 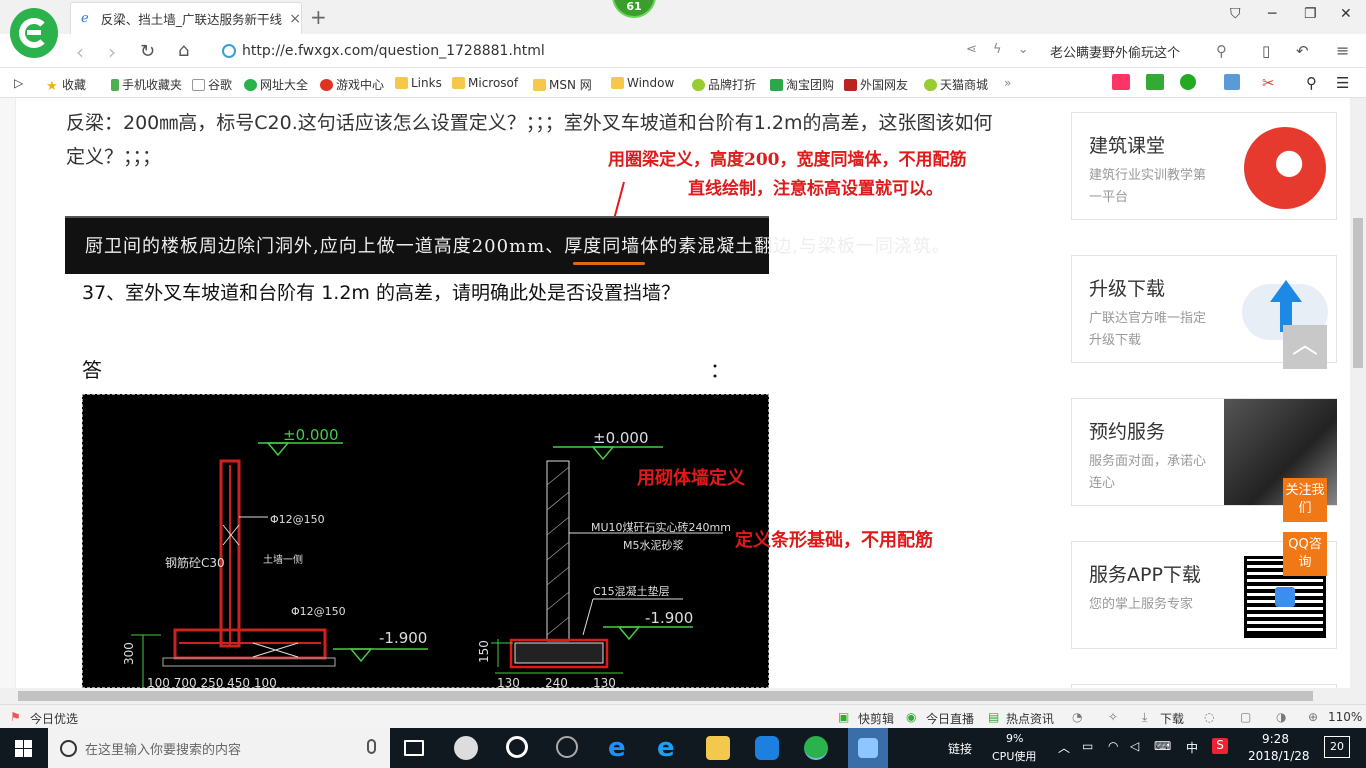 What do you see at coordinates (950, 718) in the screenshot?
I see `today-live: 今日直播` at bounding box center [950, 718].